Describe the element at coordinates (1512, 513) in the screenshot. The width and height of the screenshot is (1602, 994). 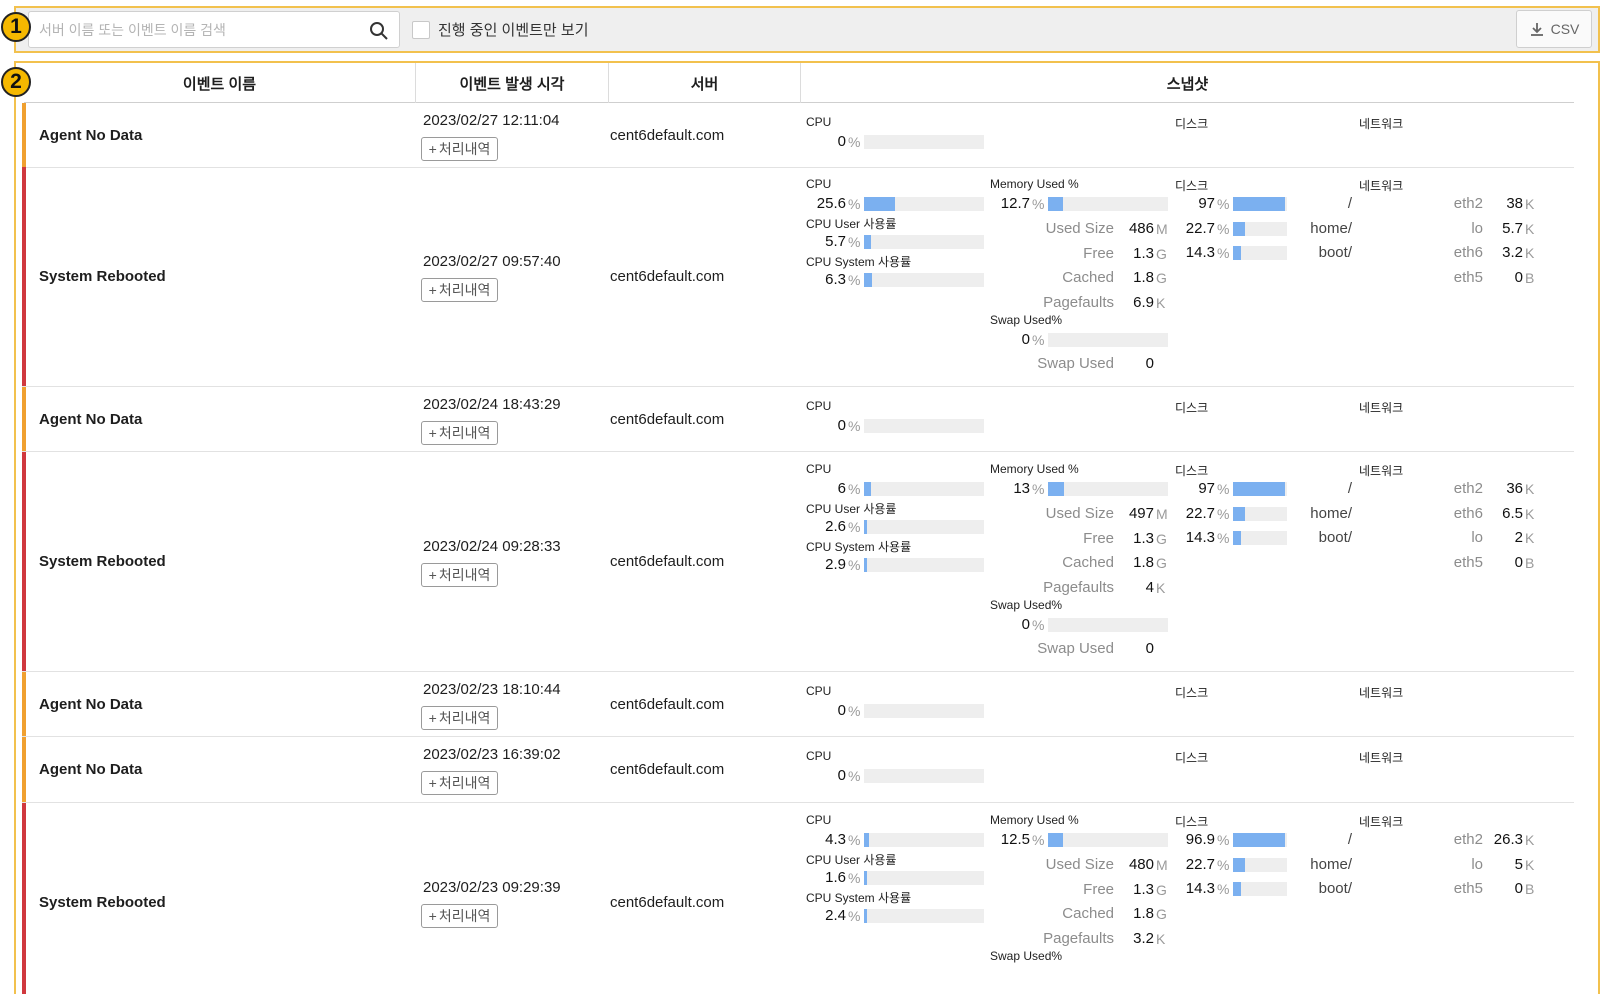
I see `network-value: 6.5` at that location.